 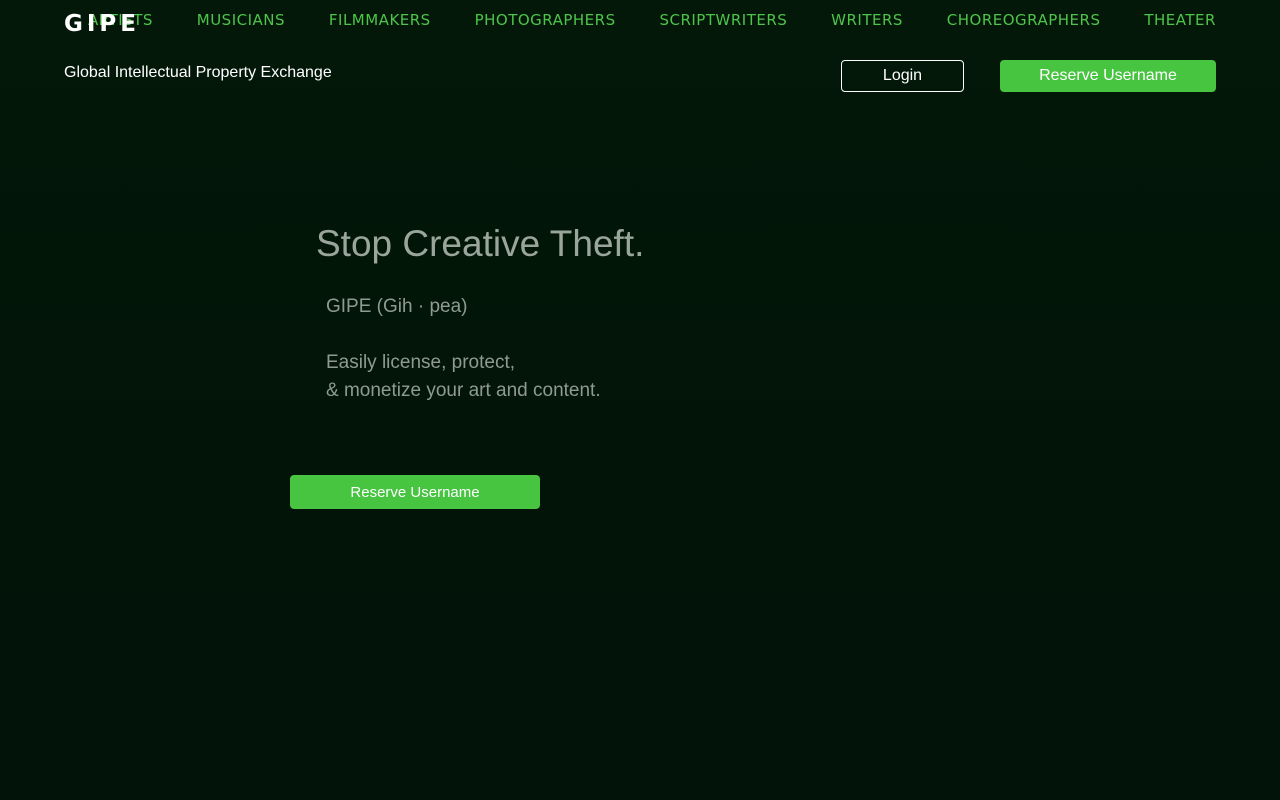 What do you see at coordinates (421, 362) in the screenshot?
I see `hero-description-line-1: Easily license, protect,` at bounding box center [421, 362].